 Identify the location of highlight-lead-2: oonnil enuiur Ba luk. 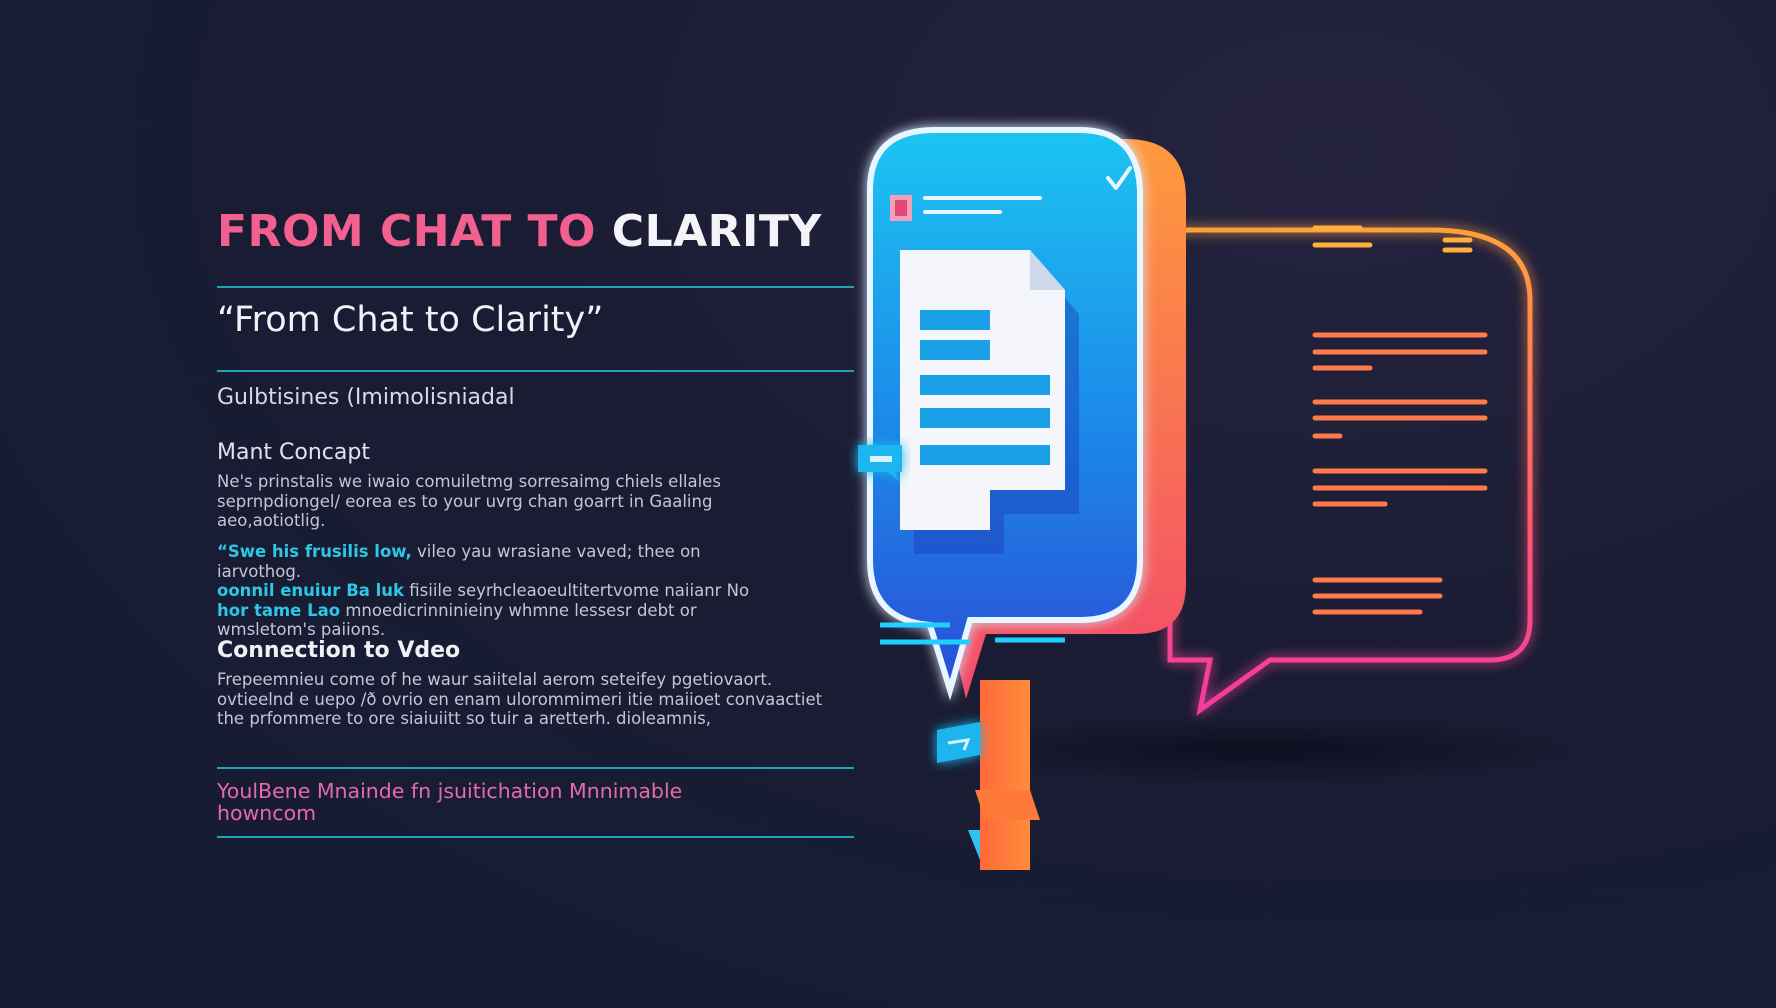
(311, 590).